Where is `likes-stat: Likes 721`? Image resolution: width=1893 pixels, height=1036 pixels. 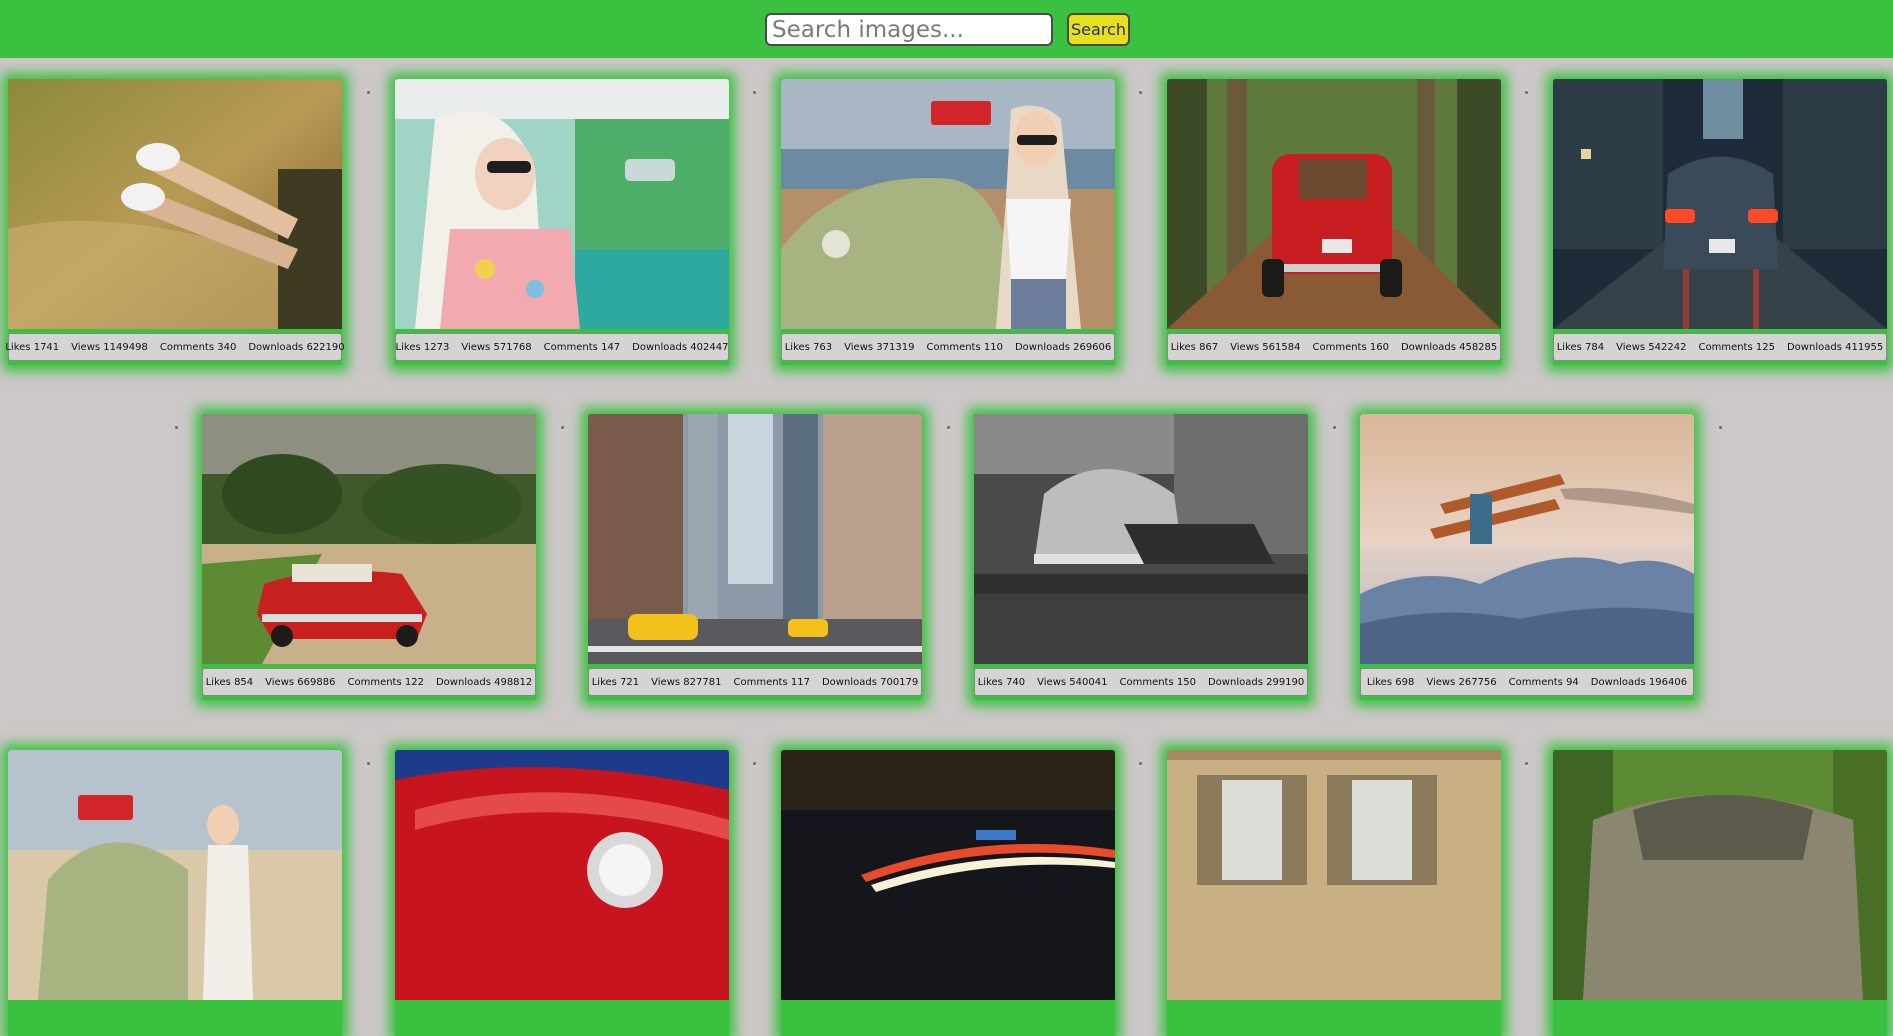 likes-stat: Likes 721 is located at coordinates (615, 682).